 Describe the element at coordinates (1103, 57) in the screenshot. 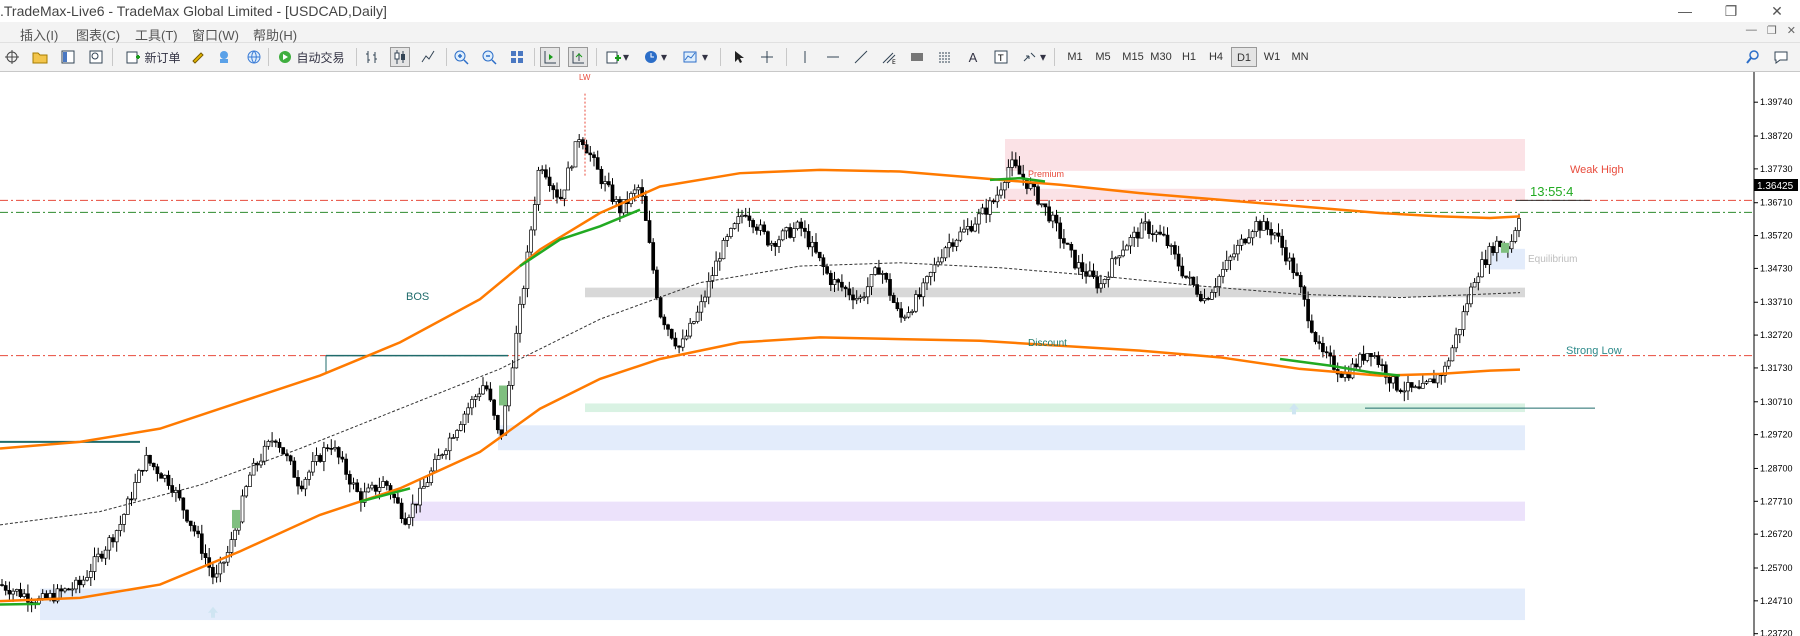

I see `timeframe-m5: M5` at that location.